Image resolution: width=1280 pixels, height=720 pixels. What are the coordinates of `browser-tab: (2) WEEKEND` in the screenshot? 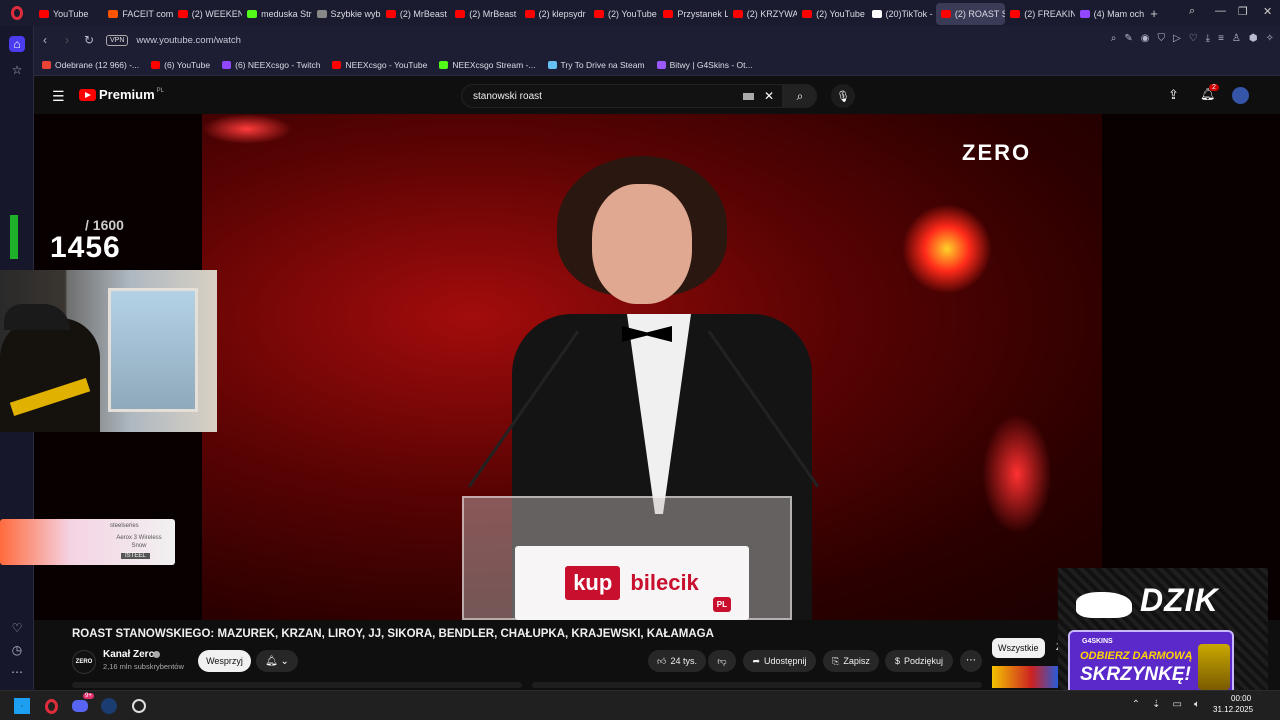 It's located at (207, 14).